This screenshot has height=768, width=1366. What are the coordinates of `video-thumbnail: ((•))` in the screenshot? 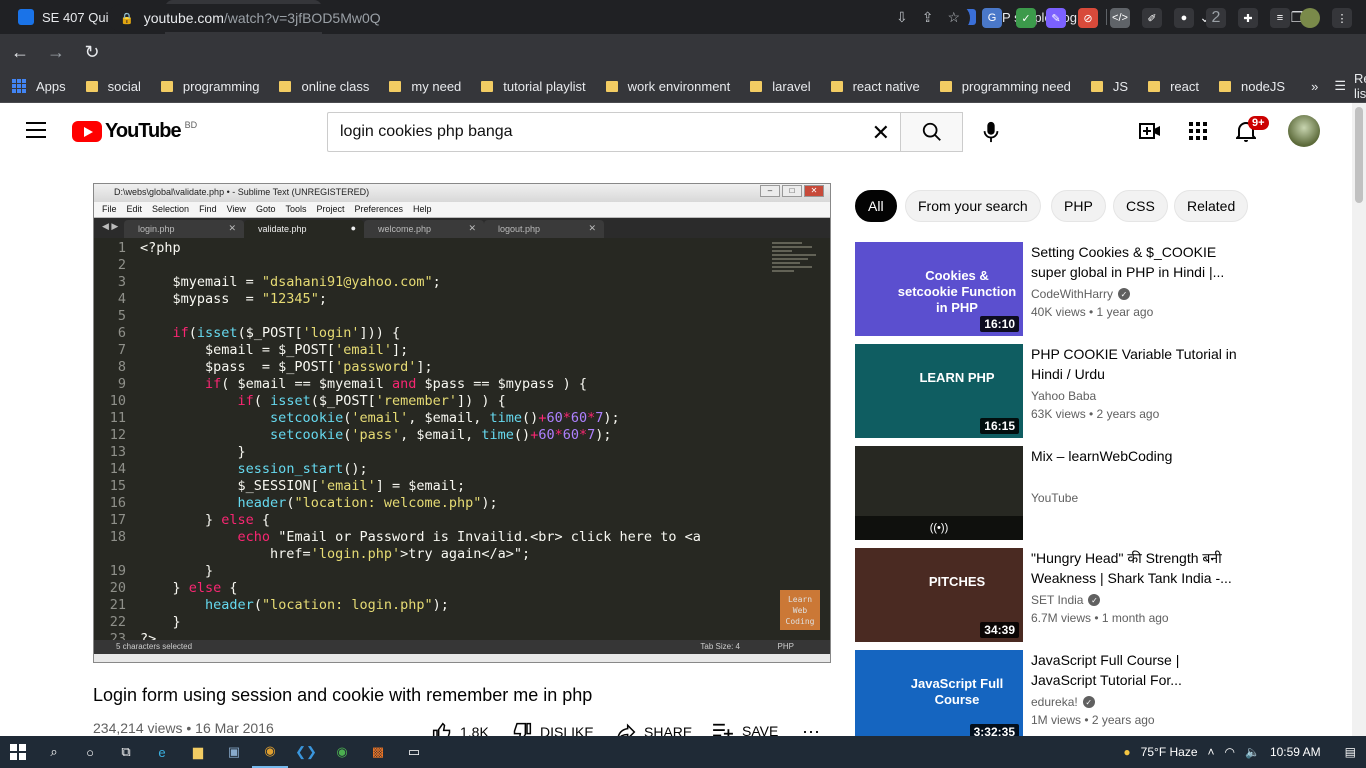 It's located at (939, 493).